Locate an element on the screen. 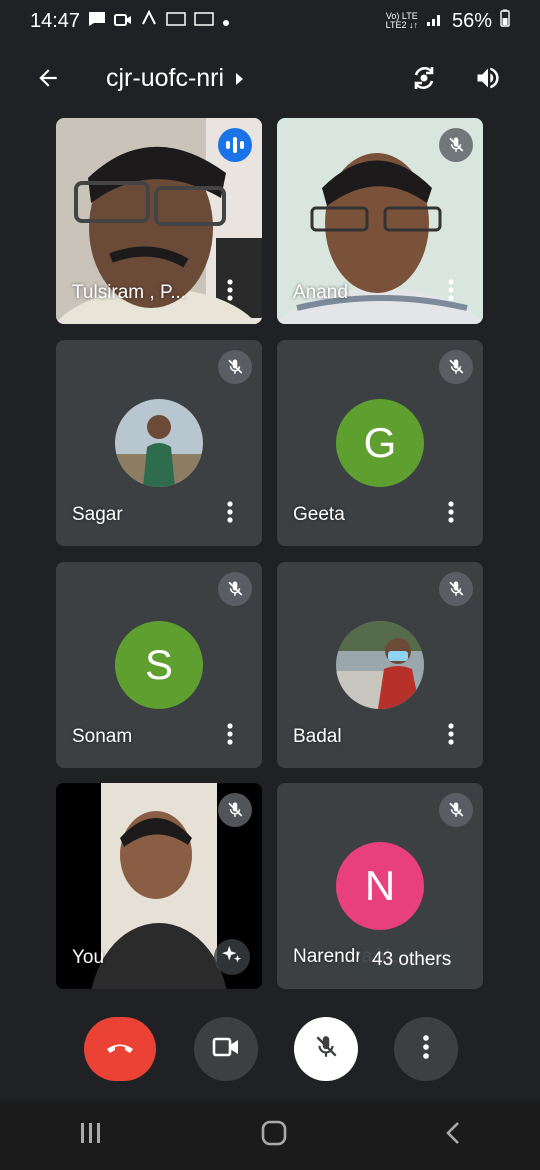 The image size is (540, 1170). more-notifications-dot-icon is located at coordinates (226, 21).